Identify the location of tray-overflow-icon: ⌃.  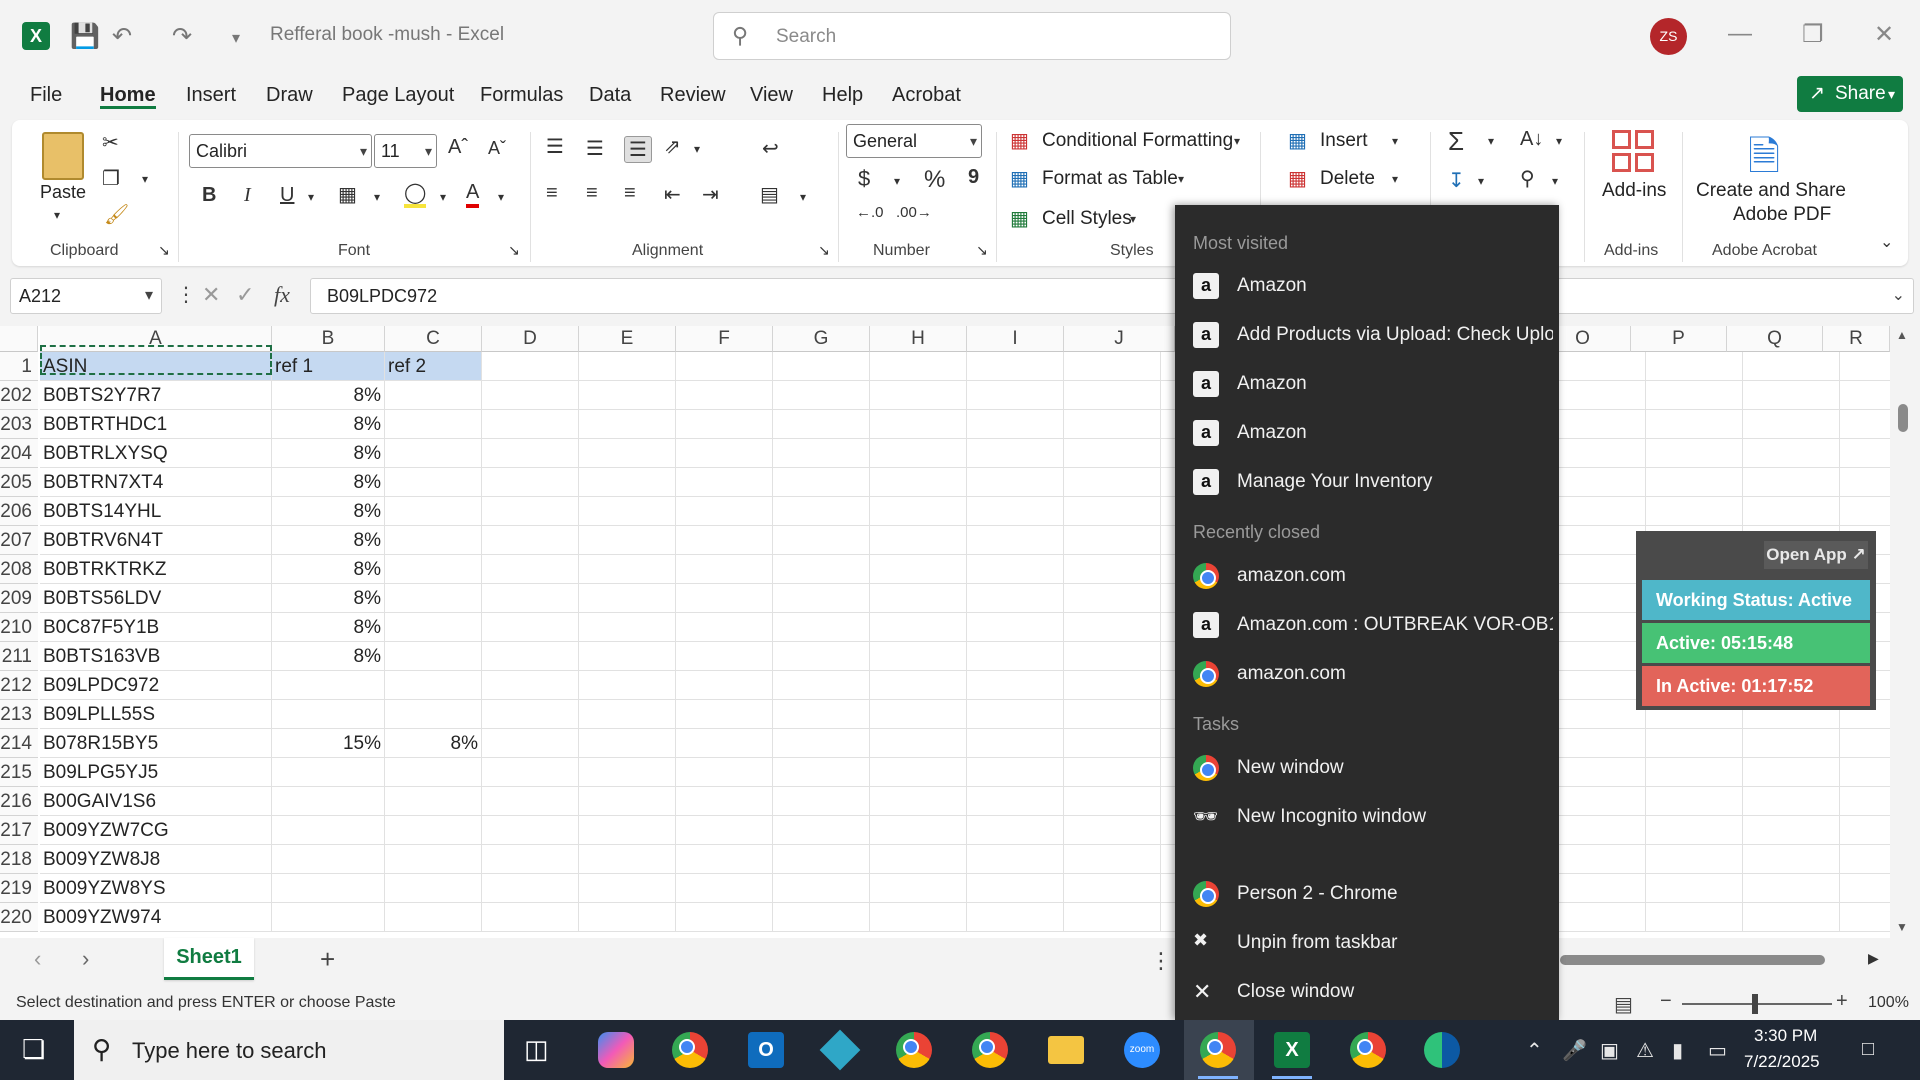
(1534, 1050).